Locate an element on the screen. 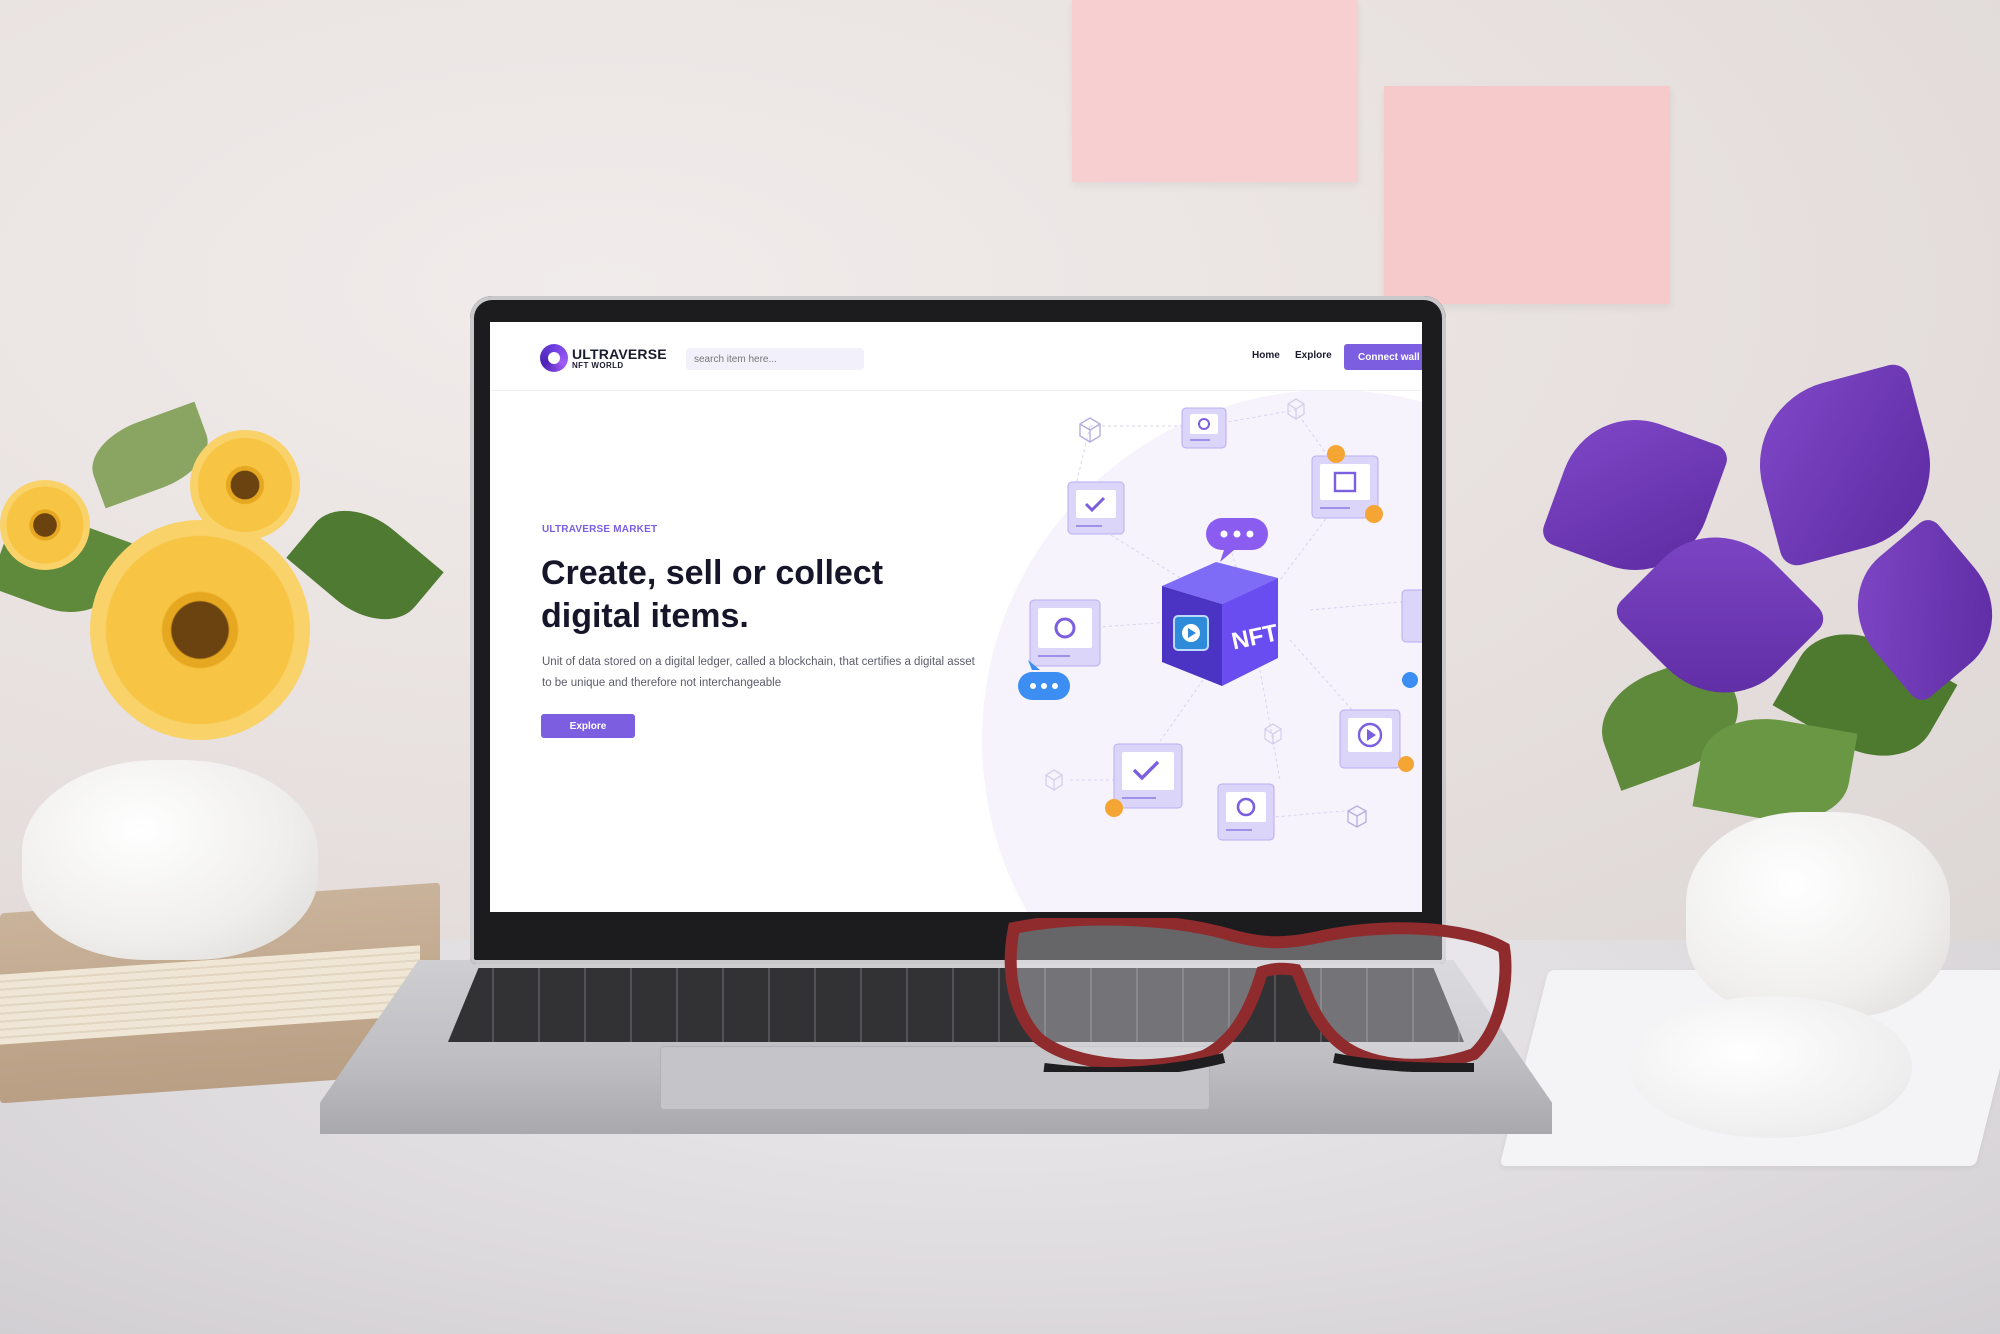  logo-icon is located at coordinates (554, 358).